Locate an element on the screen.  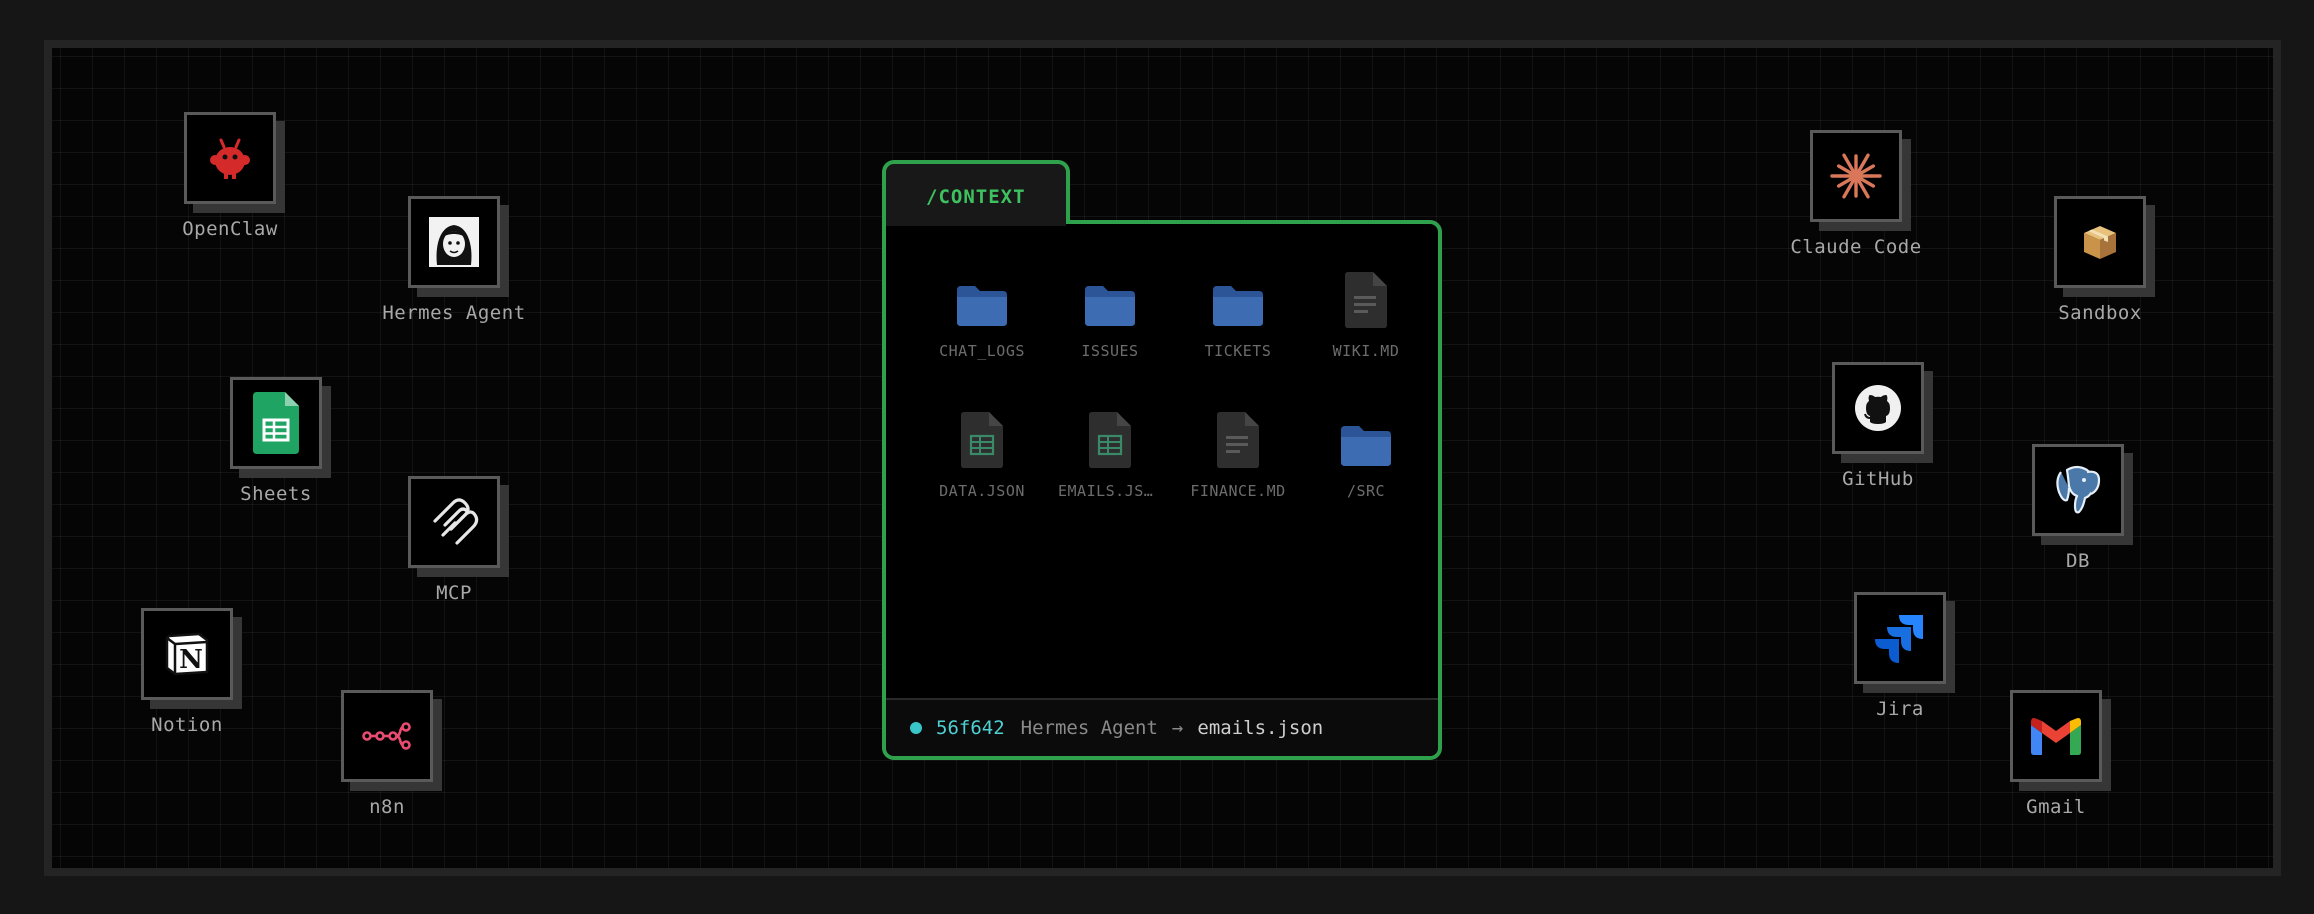
tool-mcp-tile is located at coordinates (454, 522).